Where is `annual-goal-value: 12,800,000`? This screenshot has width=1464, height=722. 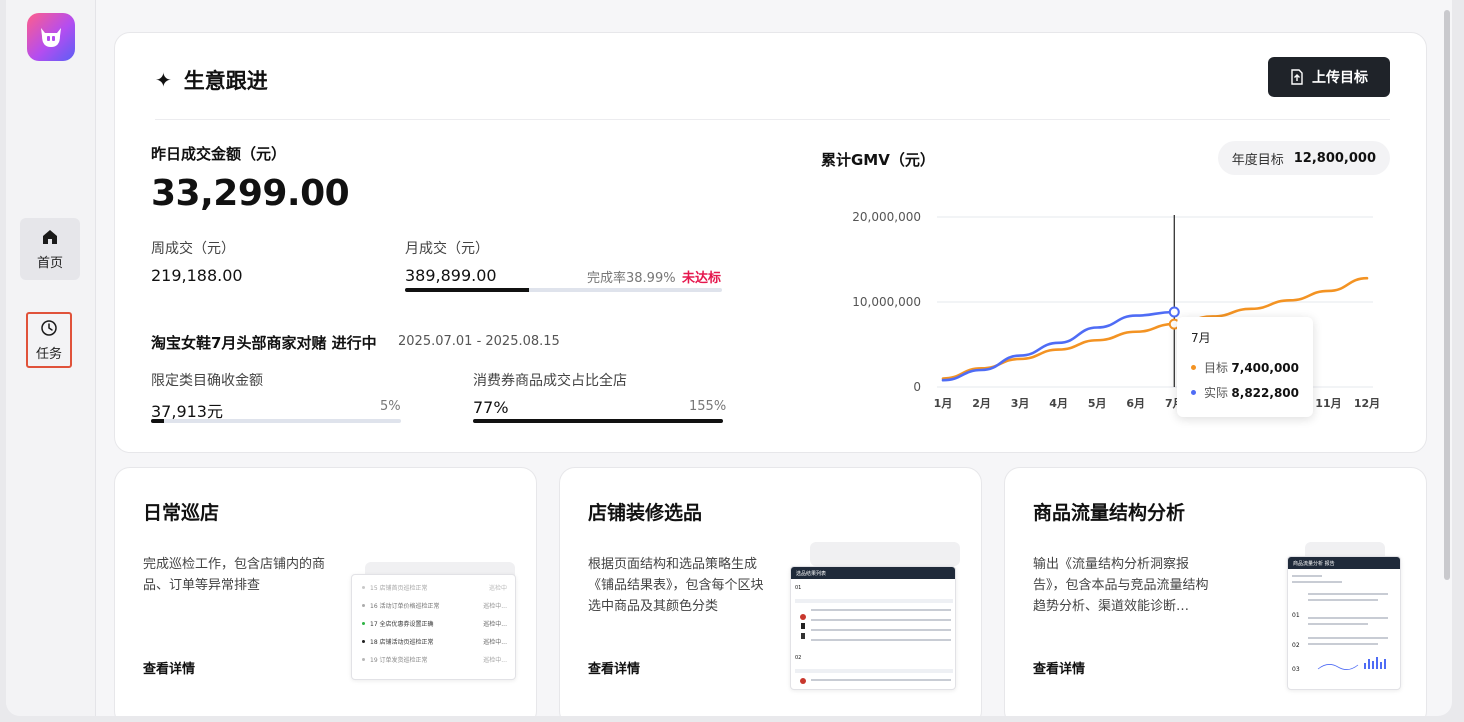
annual-goal-value: 12,800,000 is located at coordinates (1334, 158).